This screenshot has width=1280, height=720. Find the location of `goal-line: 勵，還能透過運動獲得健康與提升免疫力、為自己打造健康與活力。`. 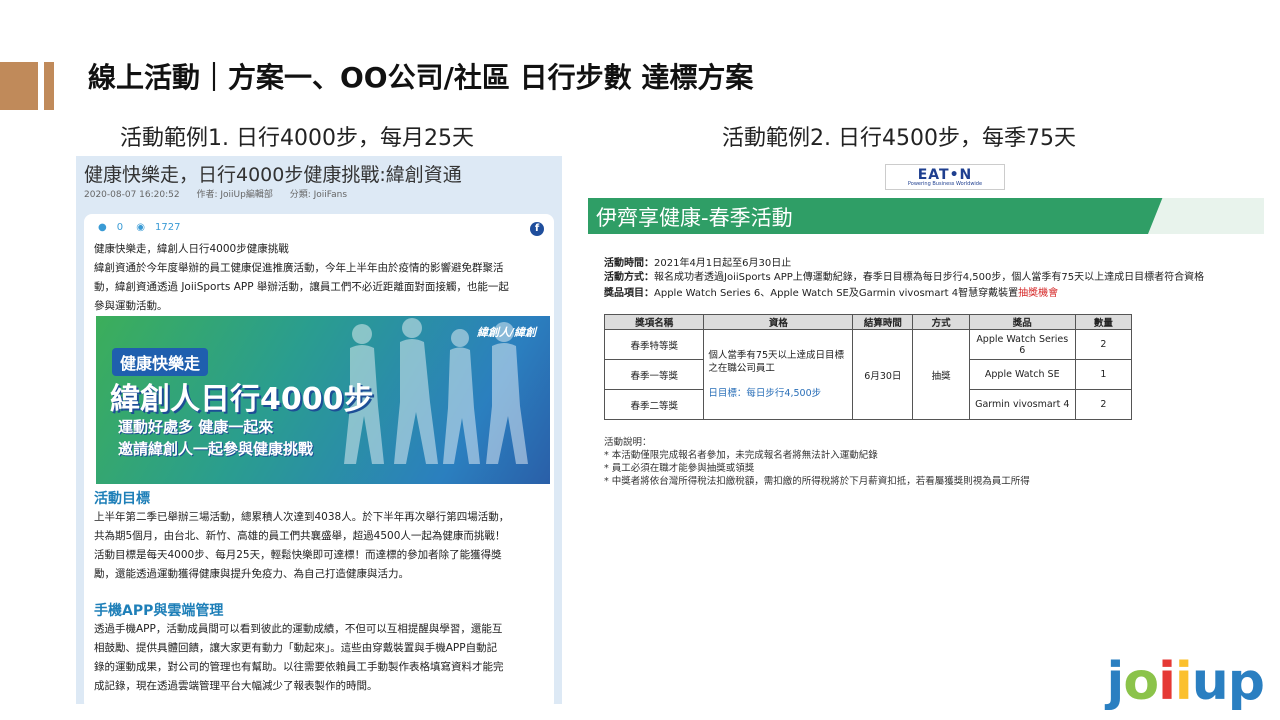

goal-line: 勵，還能透過運動獲得健康與提升免疫力、為自己打造健康與活力。 is located at coordinates (251, 574).